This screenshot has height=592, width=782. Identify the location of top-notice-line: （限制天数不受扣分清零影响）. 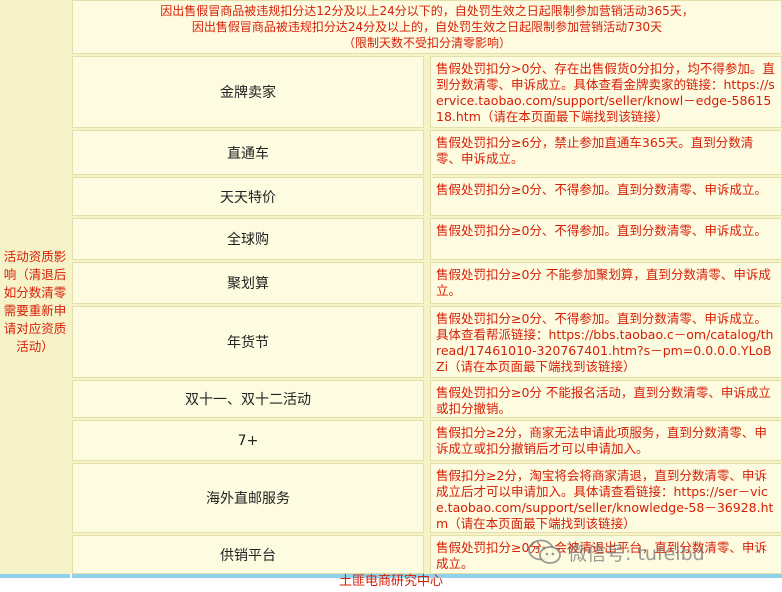
(426, 43).